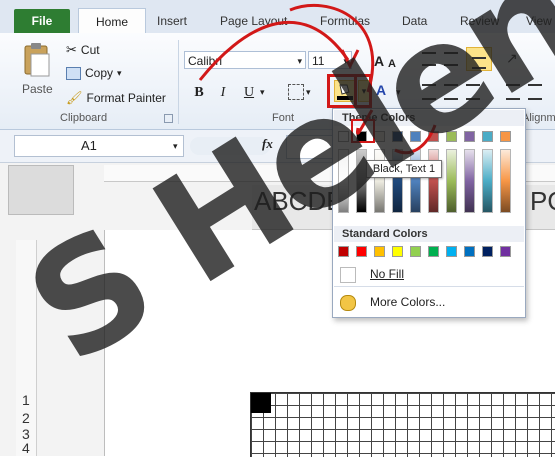 The height and width of the screenshot is (460, 555). I want to click on italic-button: I, so click(223, 93).